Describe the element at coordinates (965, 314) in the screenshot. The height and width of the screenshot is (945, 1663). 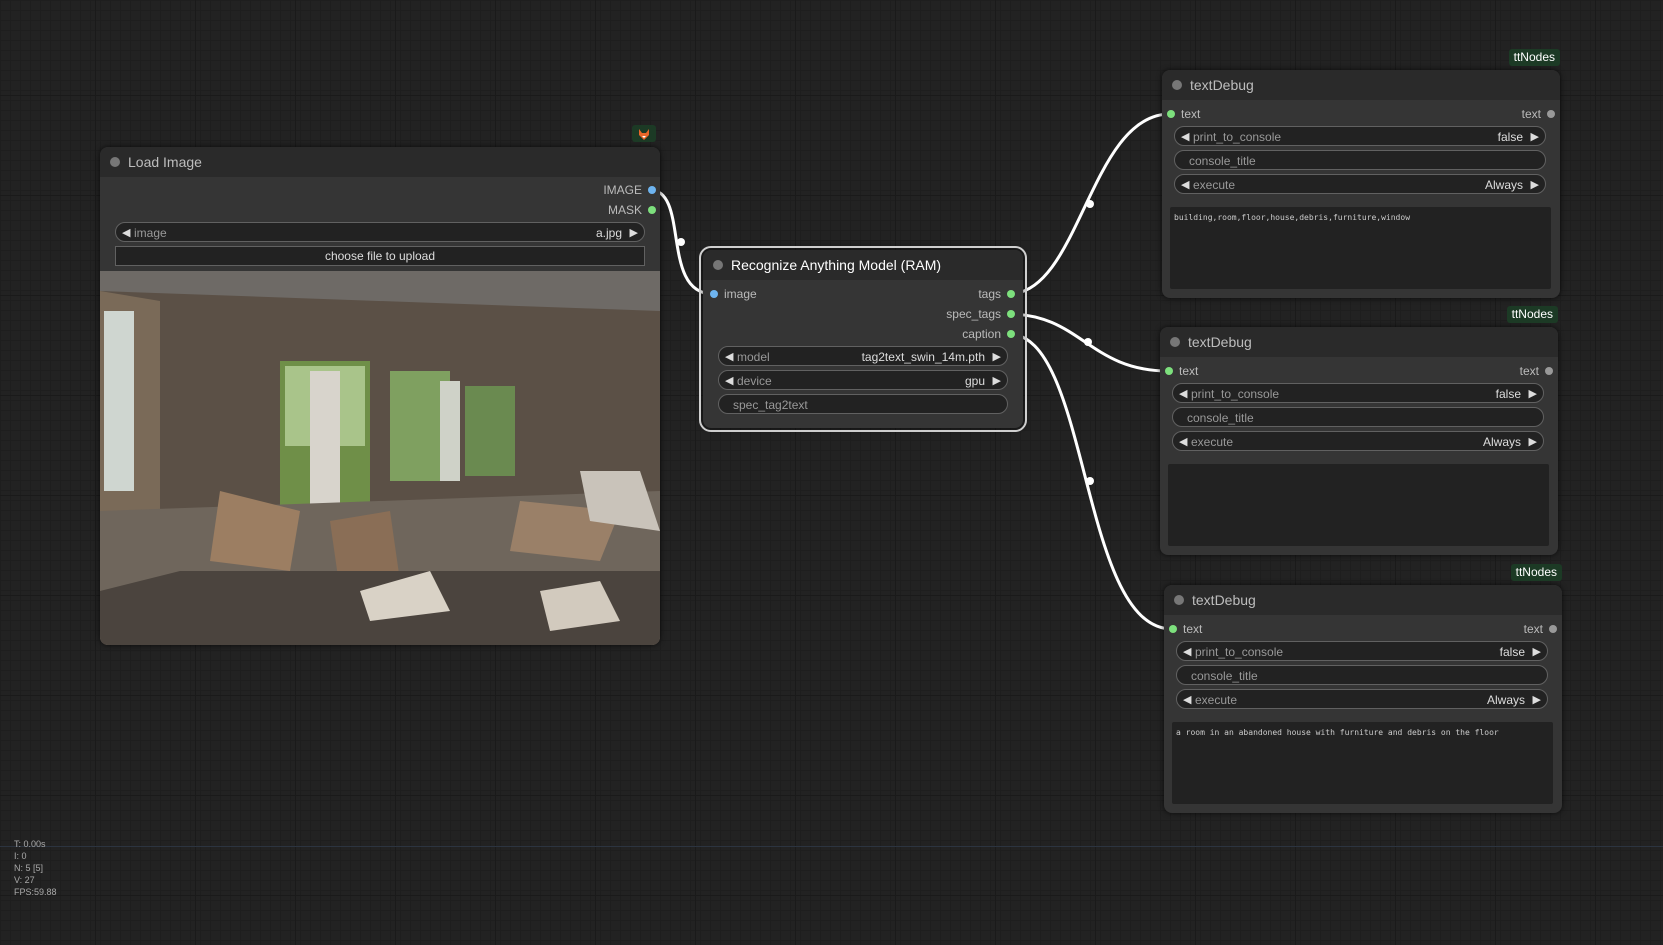
I see `output-slot-spec-tags: spec_tags` at that location.